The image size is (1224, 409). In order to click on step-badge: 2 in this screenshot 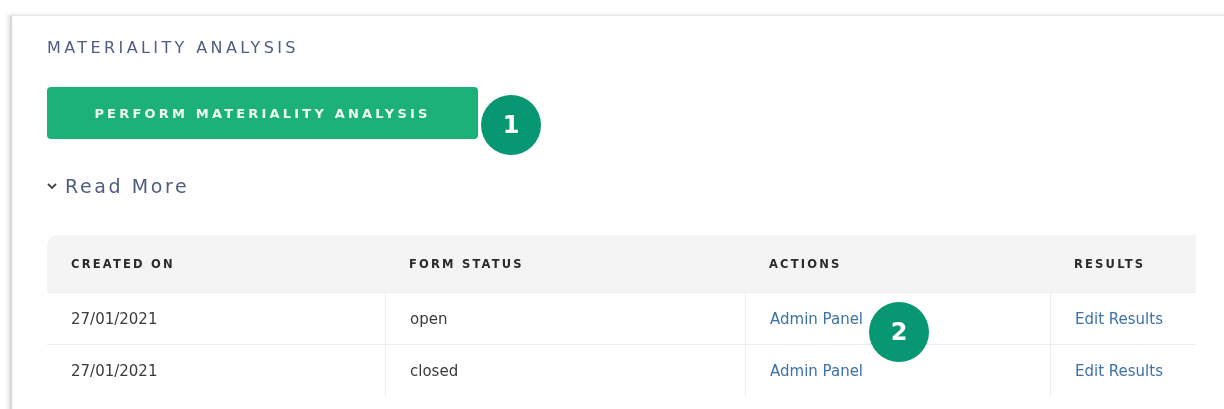, I will do `click(899, 332)`.